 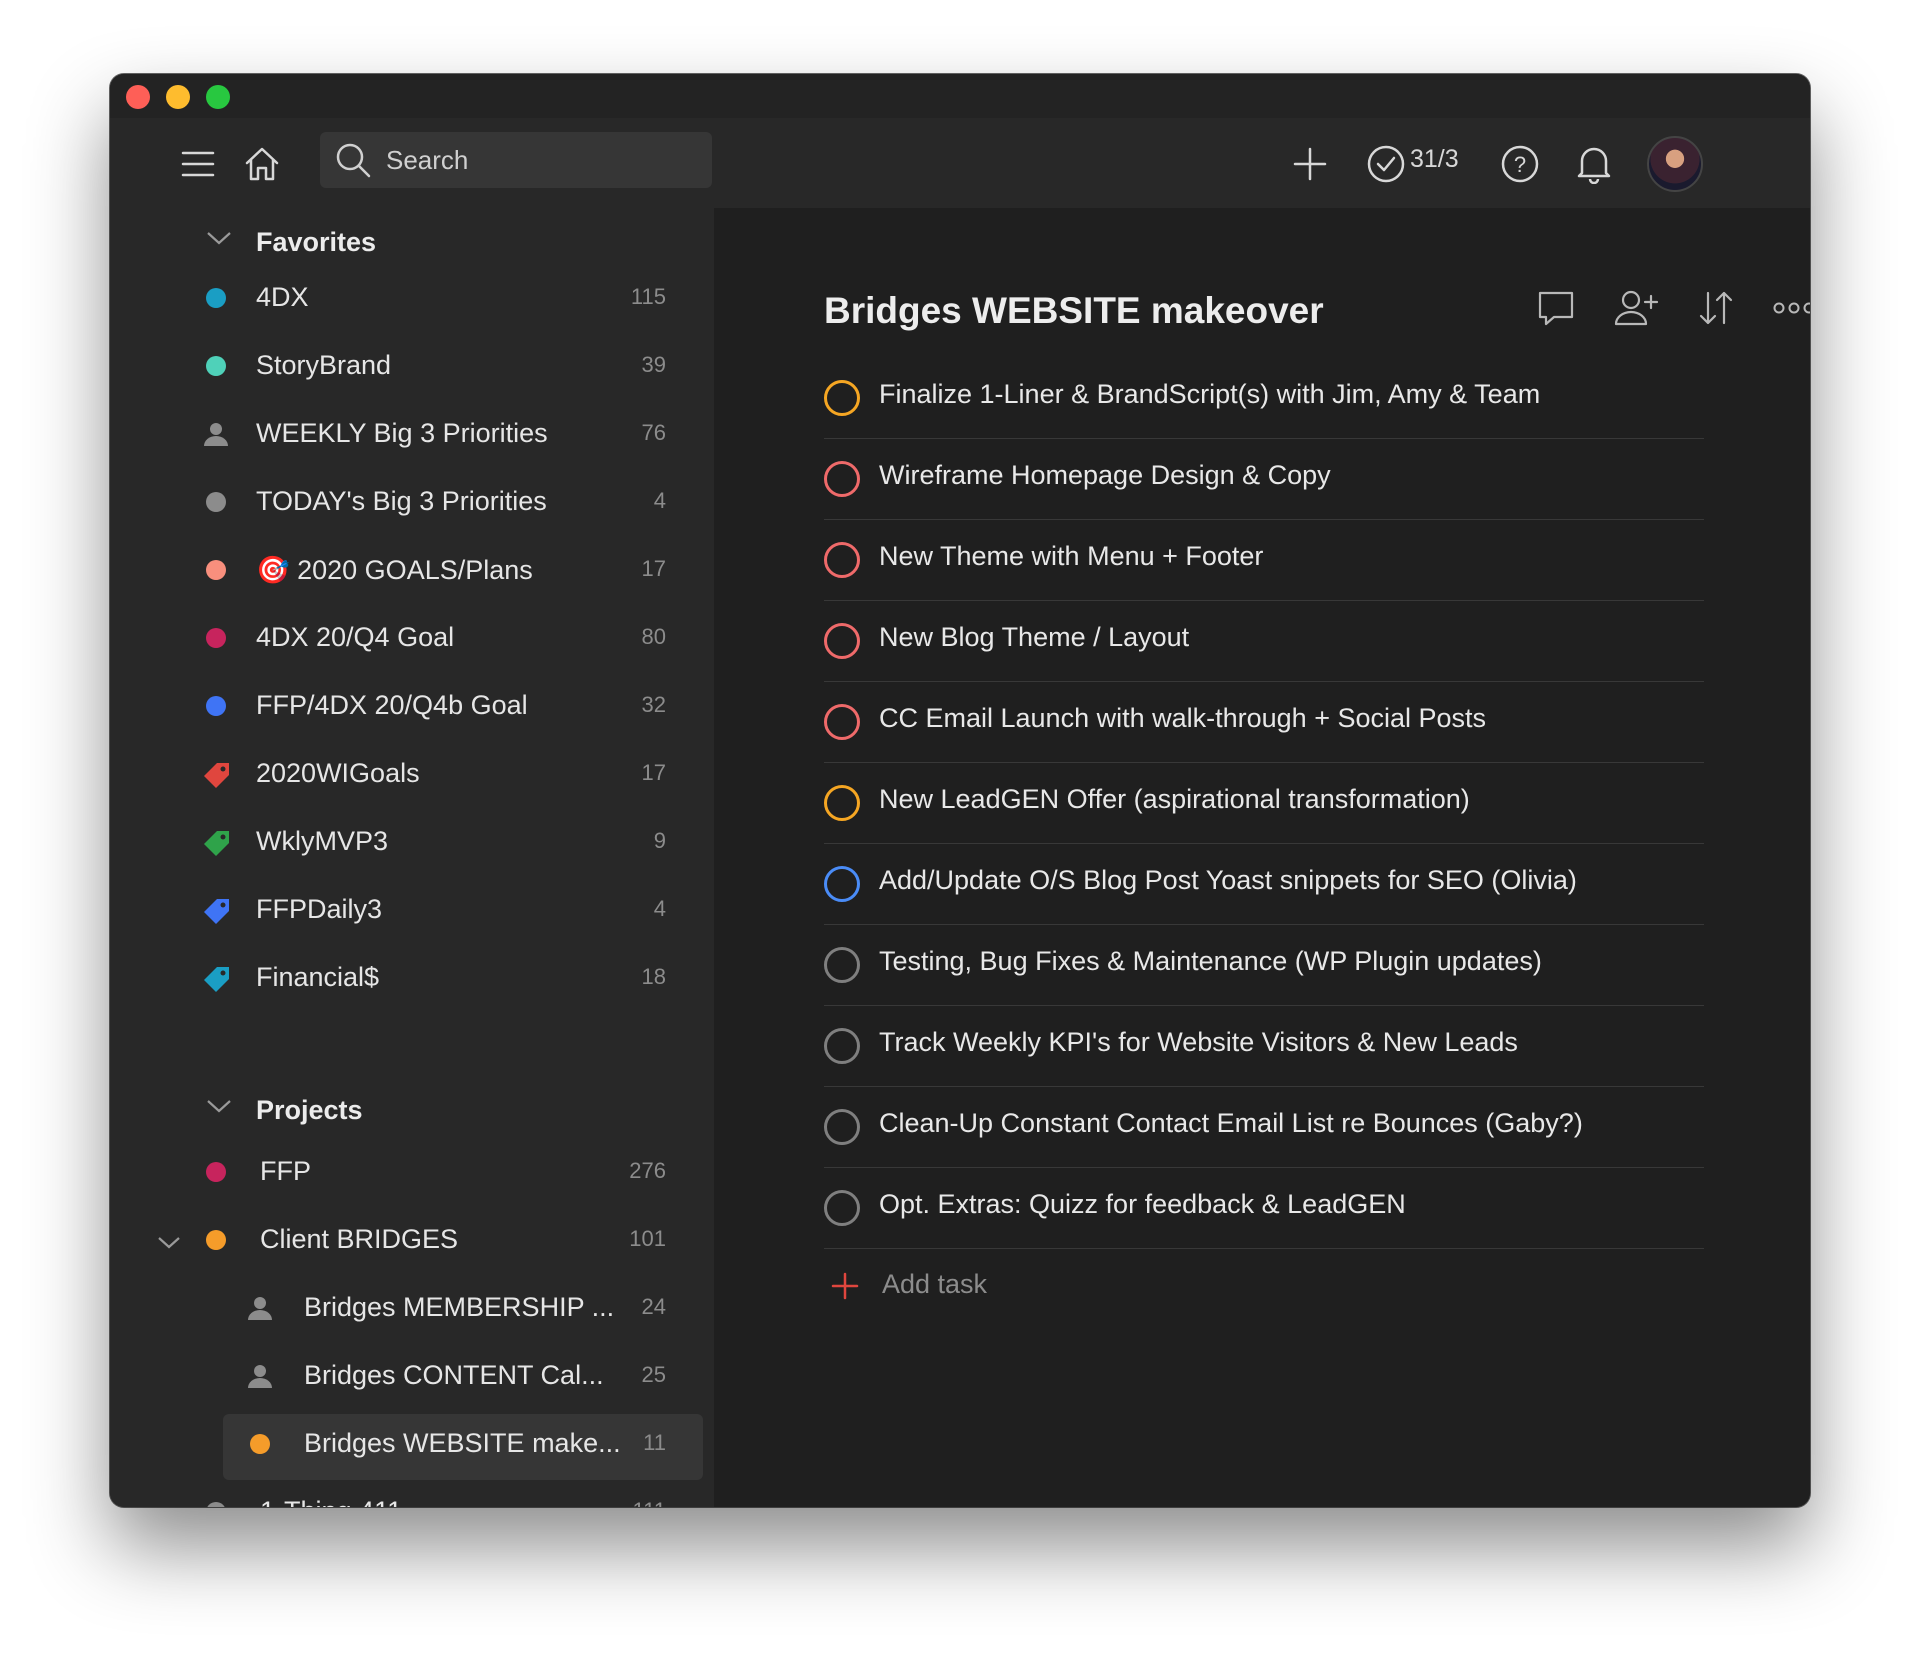 What do you see at coordinates (1386, 164) in the screenshot?
I see `productivity-check-icon` at bounding box center [1386, 164].